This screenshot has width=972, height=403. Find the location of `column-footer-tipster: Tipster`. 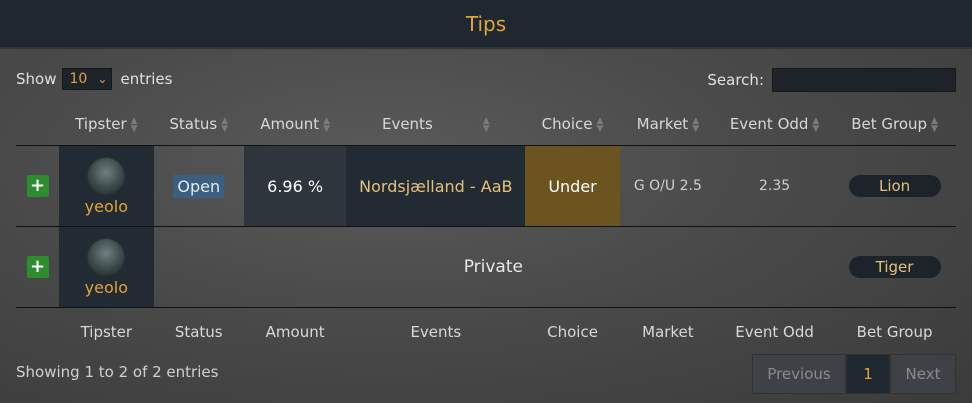

column-footer-tipster: Tipster is located at coordinates (106, 332).